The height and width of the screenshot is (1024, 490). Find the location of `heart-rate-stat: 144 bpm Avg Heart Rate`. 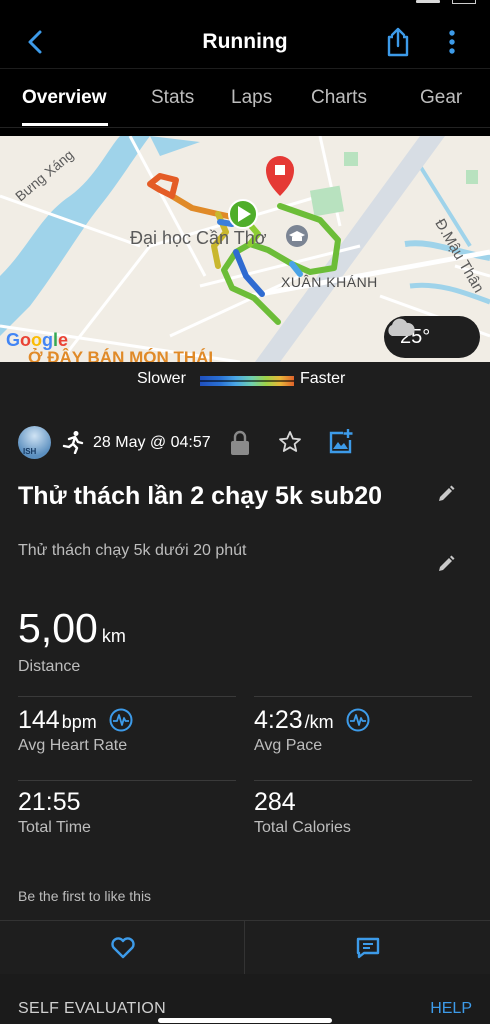

heart-rate-stat: 144 bpm Avg Heart Rate is located at coordinates (75, 730).